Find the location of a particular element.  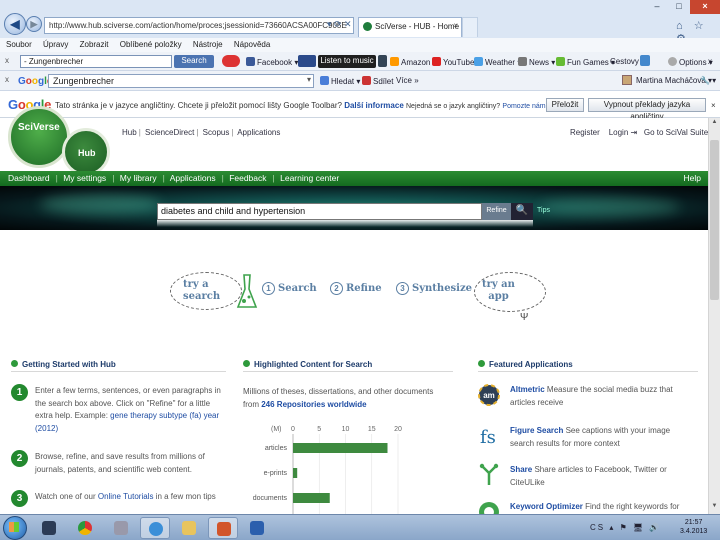

folder-icon is located at coordinates (189, 528).